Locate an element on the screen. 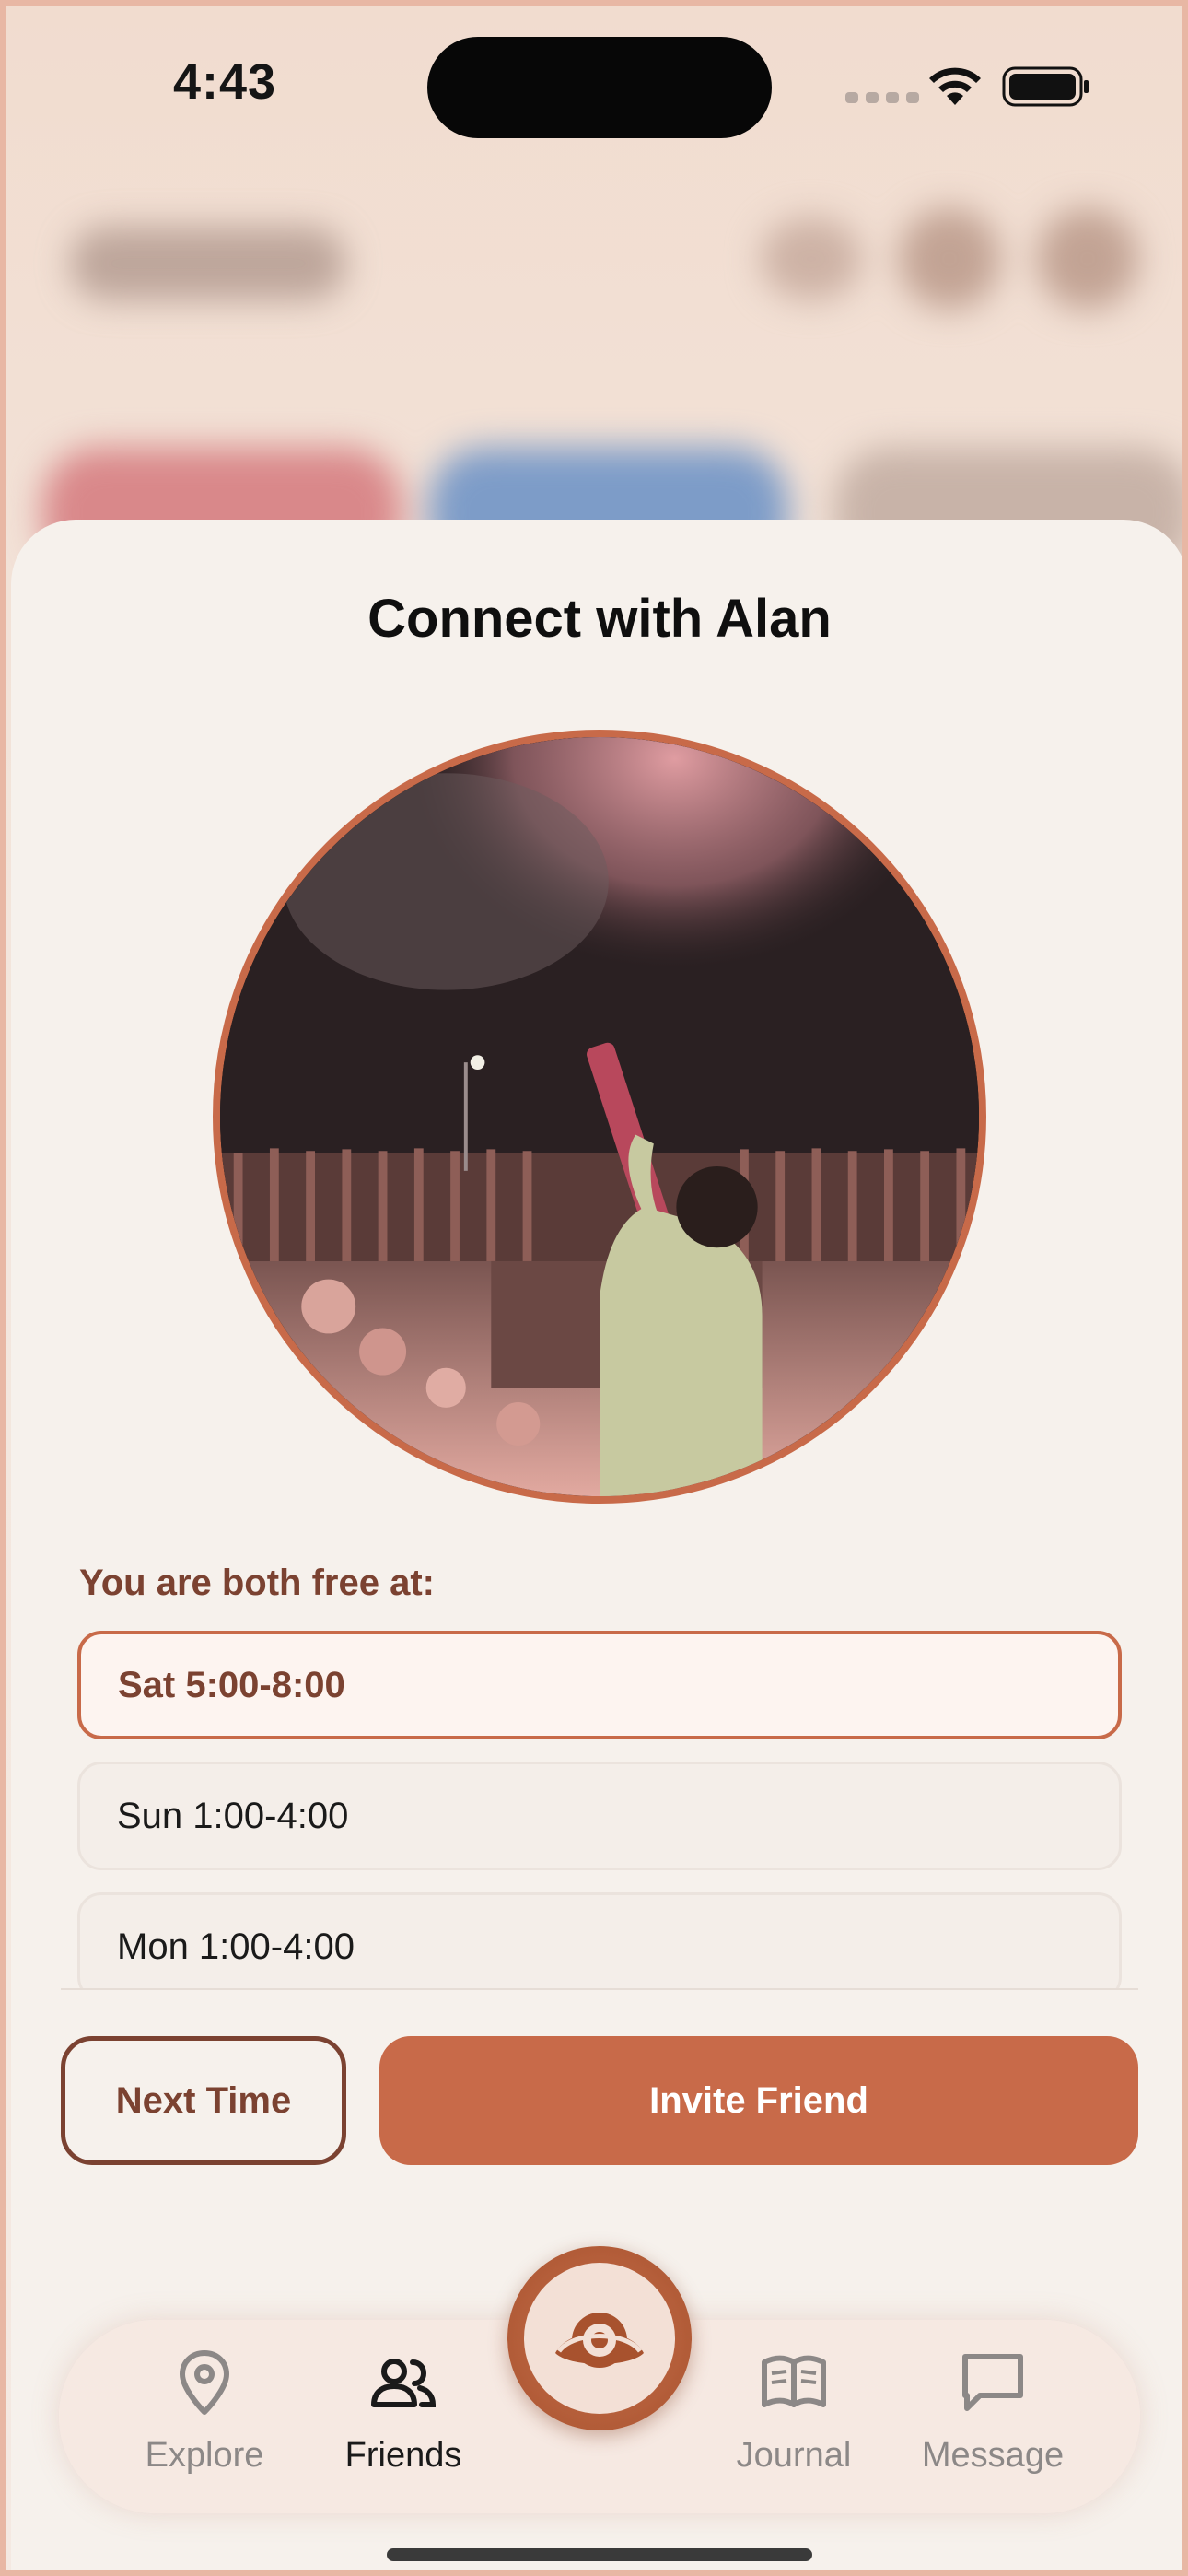 The width and height of the screenshot is (1188, 2576). home-indicator is located at coordinates (599, 2554).